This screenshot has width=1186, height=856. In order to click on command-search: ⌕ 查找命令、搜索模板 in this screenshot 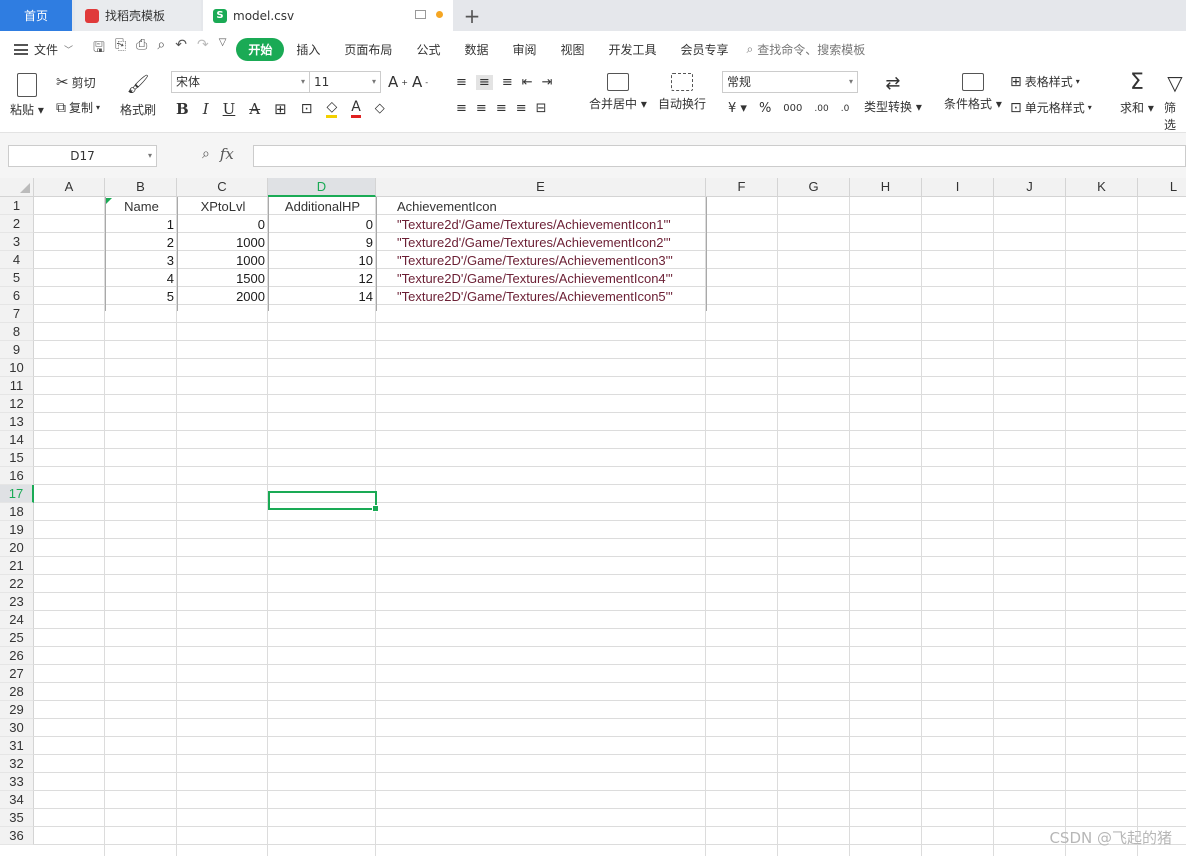, I will do `click(806, 49)`.